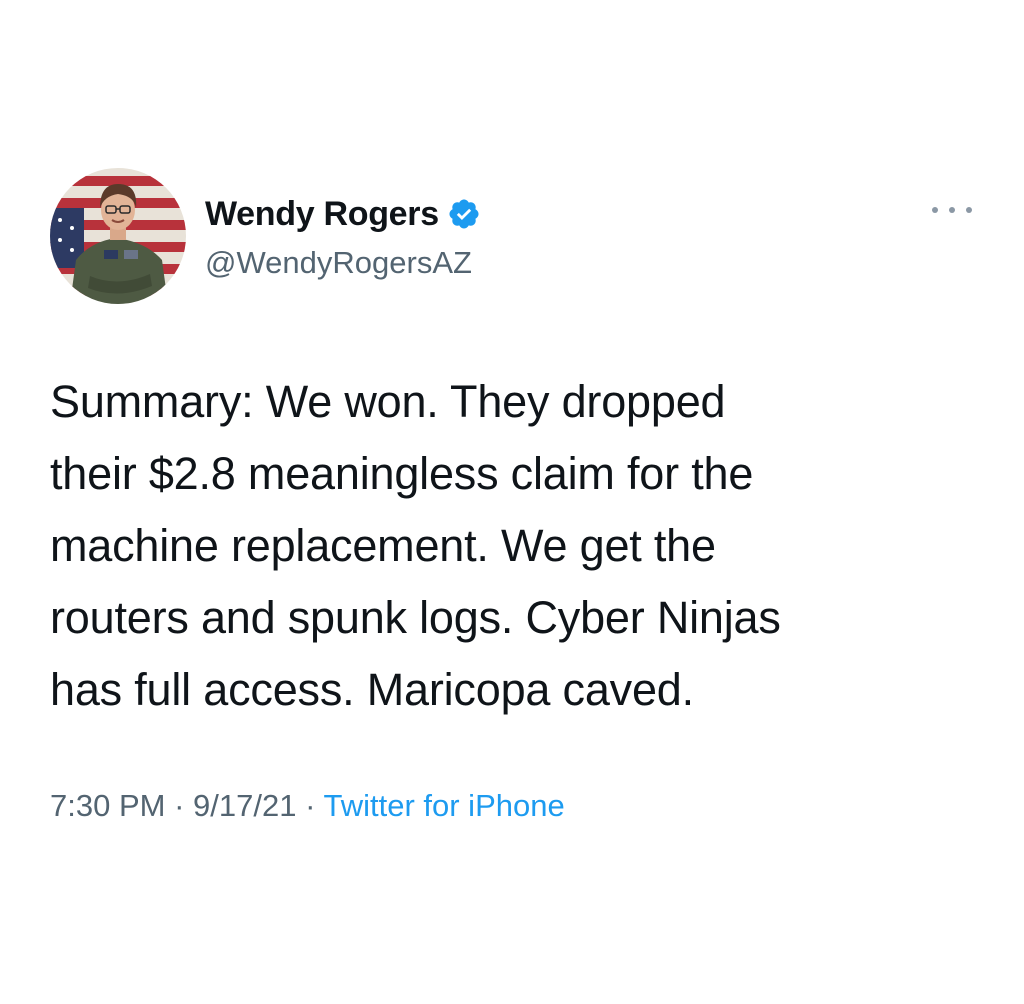  I want to click on more-options-icon, so click(952, 210).